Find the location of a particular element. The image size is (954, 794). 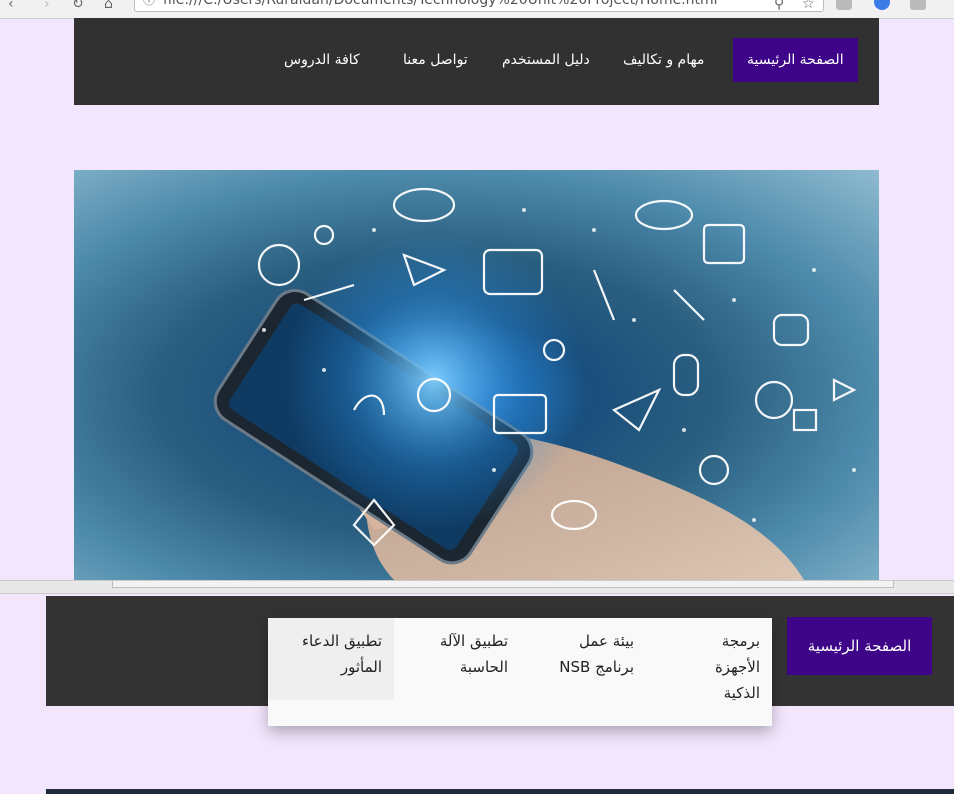

dropdown-item-dua-app: تطبيق الدعاء المأثور is located at coordinates (331, 659).